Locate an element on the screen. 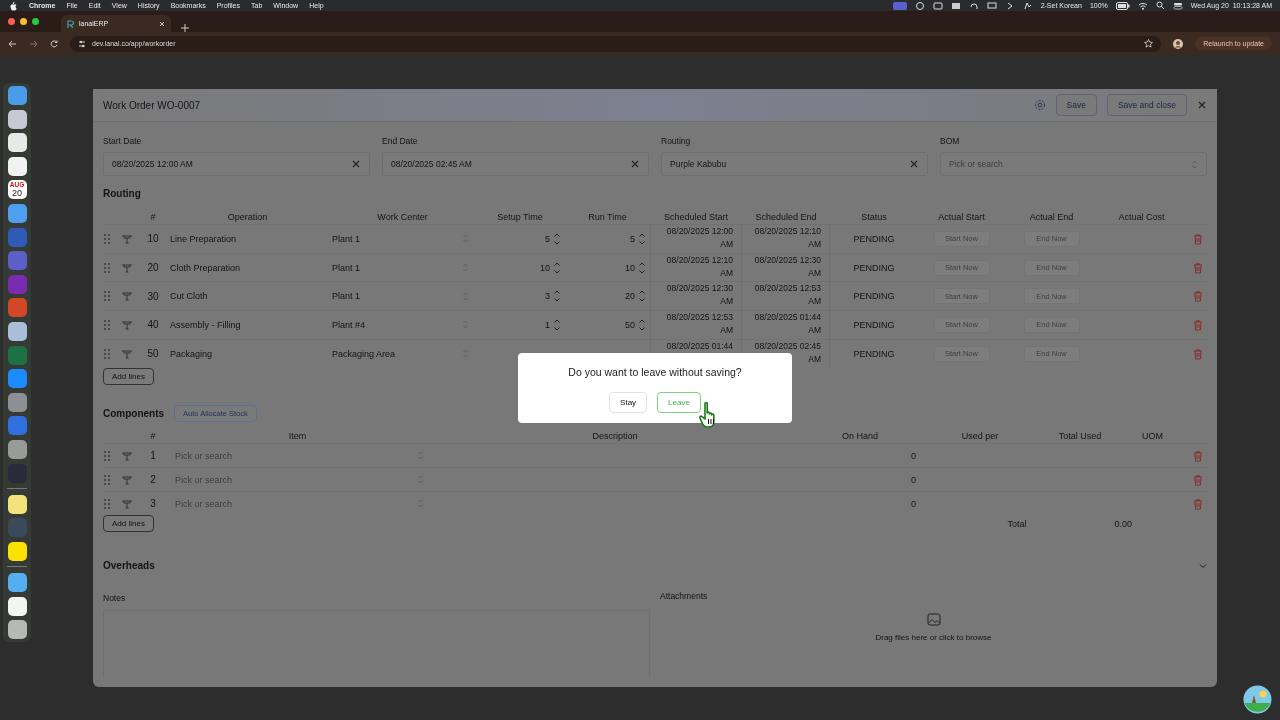 This screenshot has height=720, width=1280. avatar-icon is located at coordinates (1178, 43).